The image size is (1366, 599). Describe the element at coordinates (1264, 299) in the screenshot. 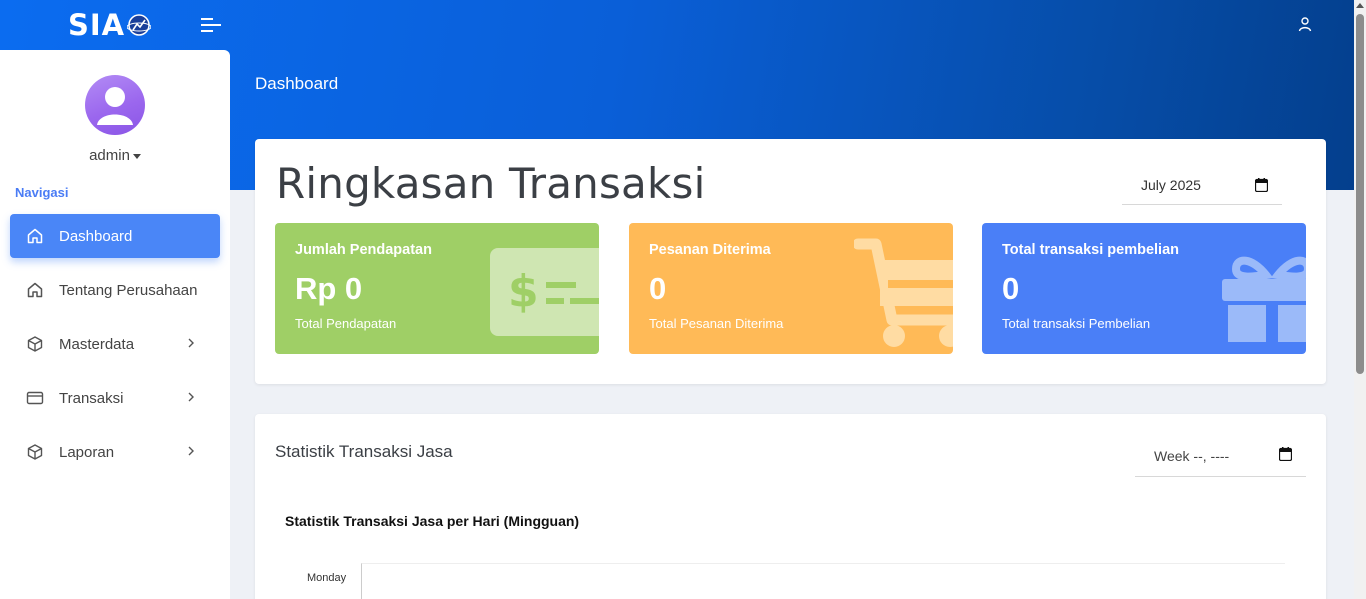

I see `gift-icon` at that location.